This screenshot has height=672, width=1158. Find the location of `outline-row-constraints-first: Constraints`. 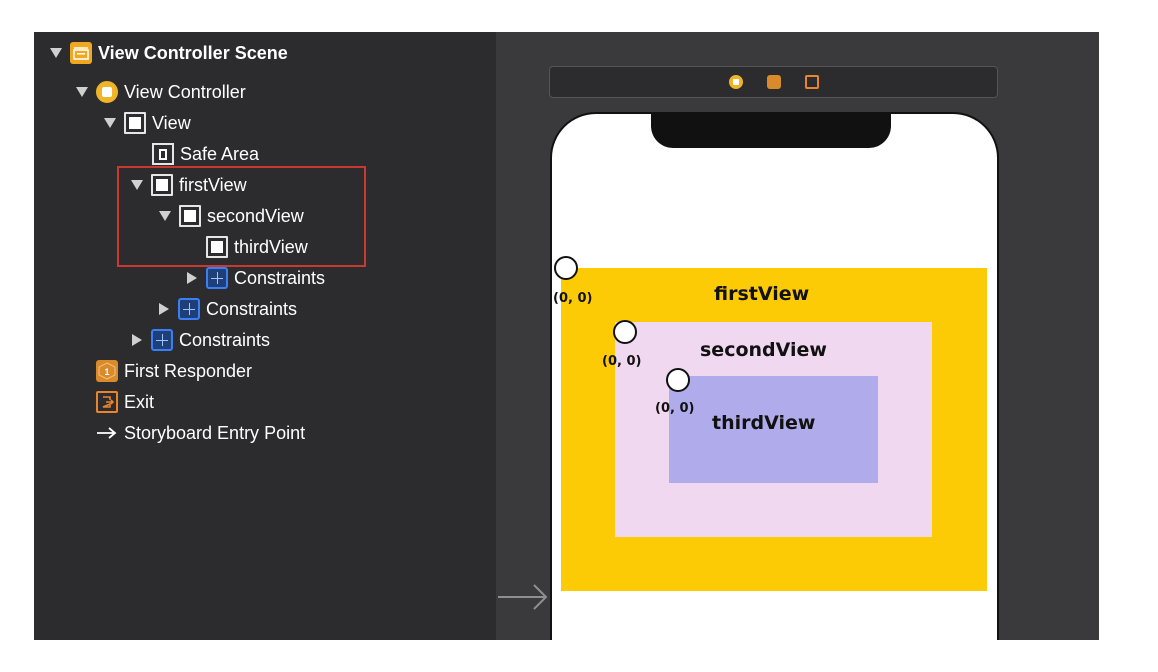

outline-row-constraints-first: Constraints is located at coordinates (226, 309).